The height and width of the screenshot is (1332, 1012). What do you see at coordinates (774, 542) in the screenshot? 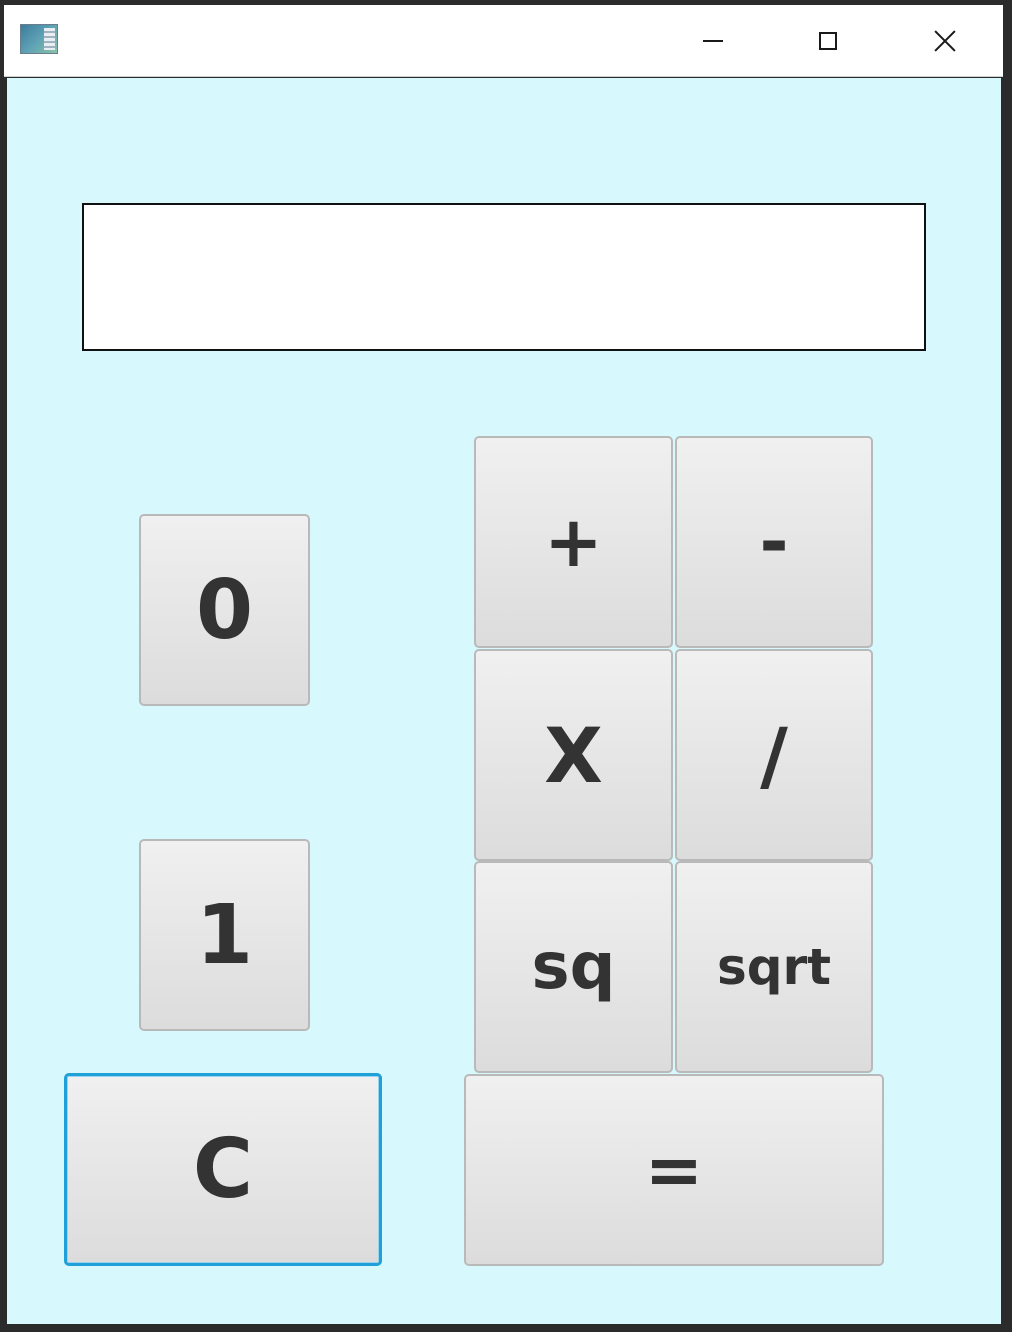
I see `minus-button: -` at bounding box center [774, 542].